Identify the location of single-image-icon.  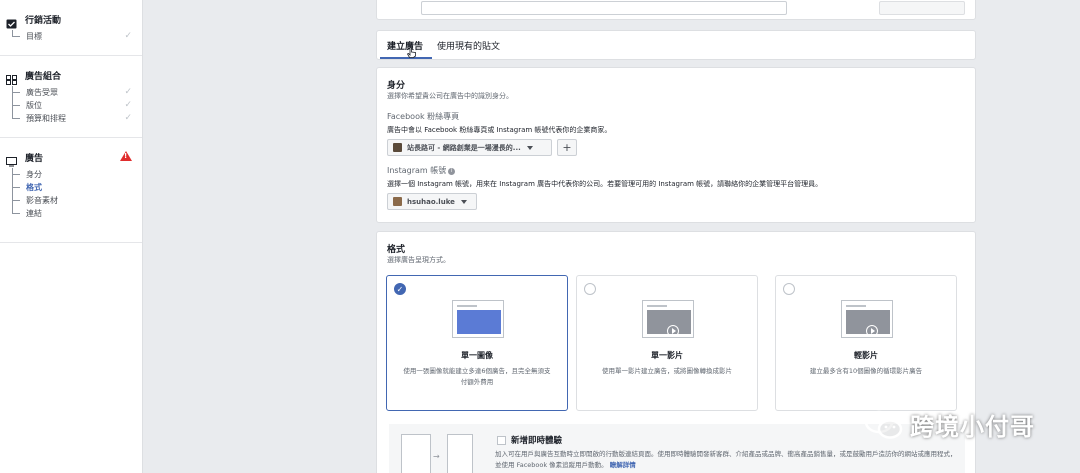
(478, 319).